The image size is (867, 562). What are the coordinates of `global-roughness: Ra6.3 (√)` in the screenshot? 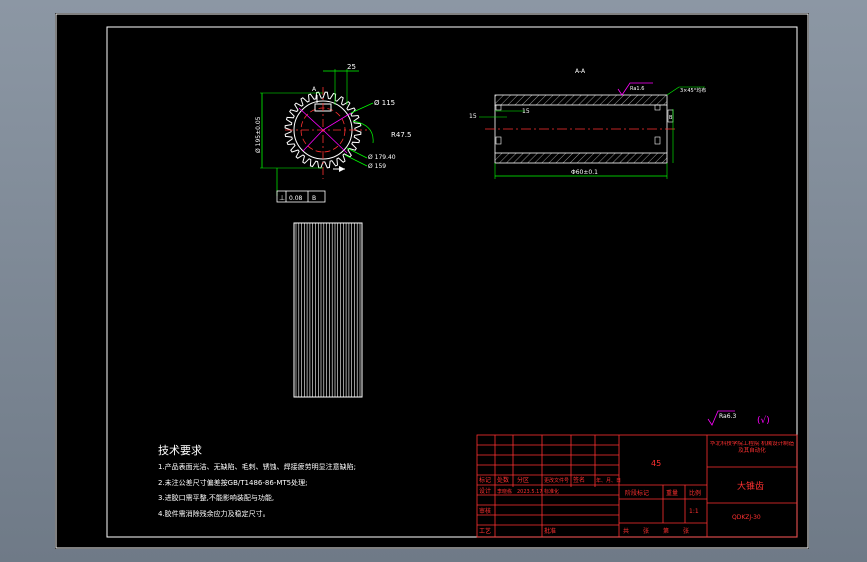 It's located at (738, 418).